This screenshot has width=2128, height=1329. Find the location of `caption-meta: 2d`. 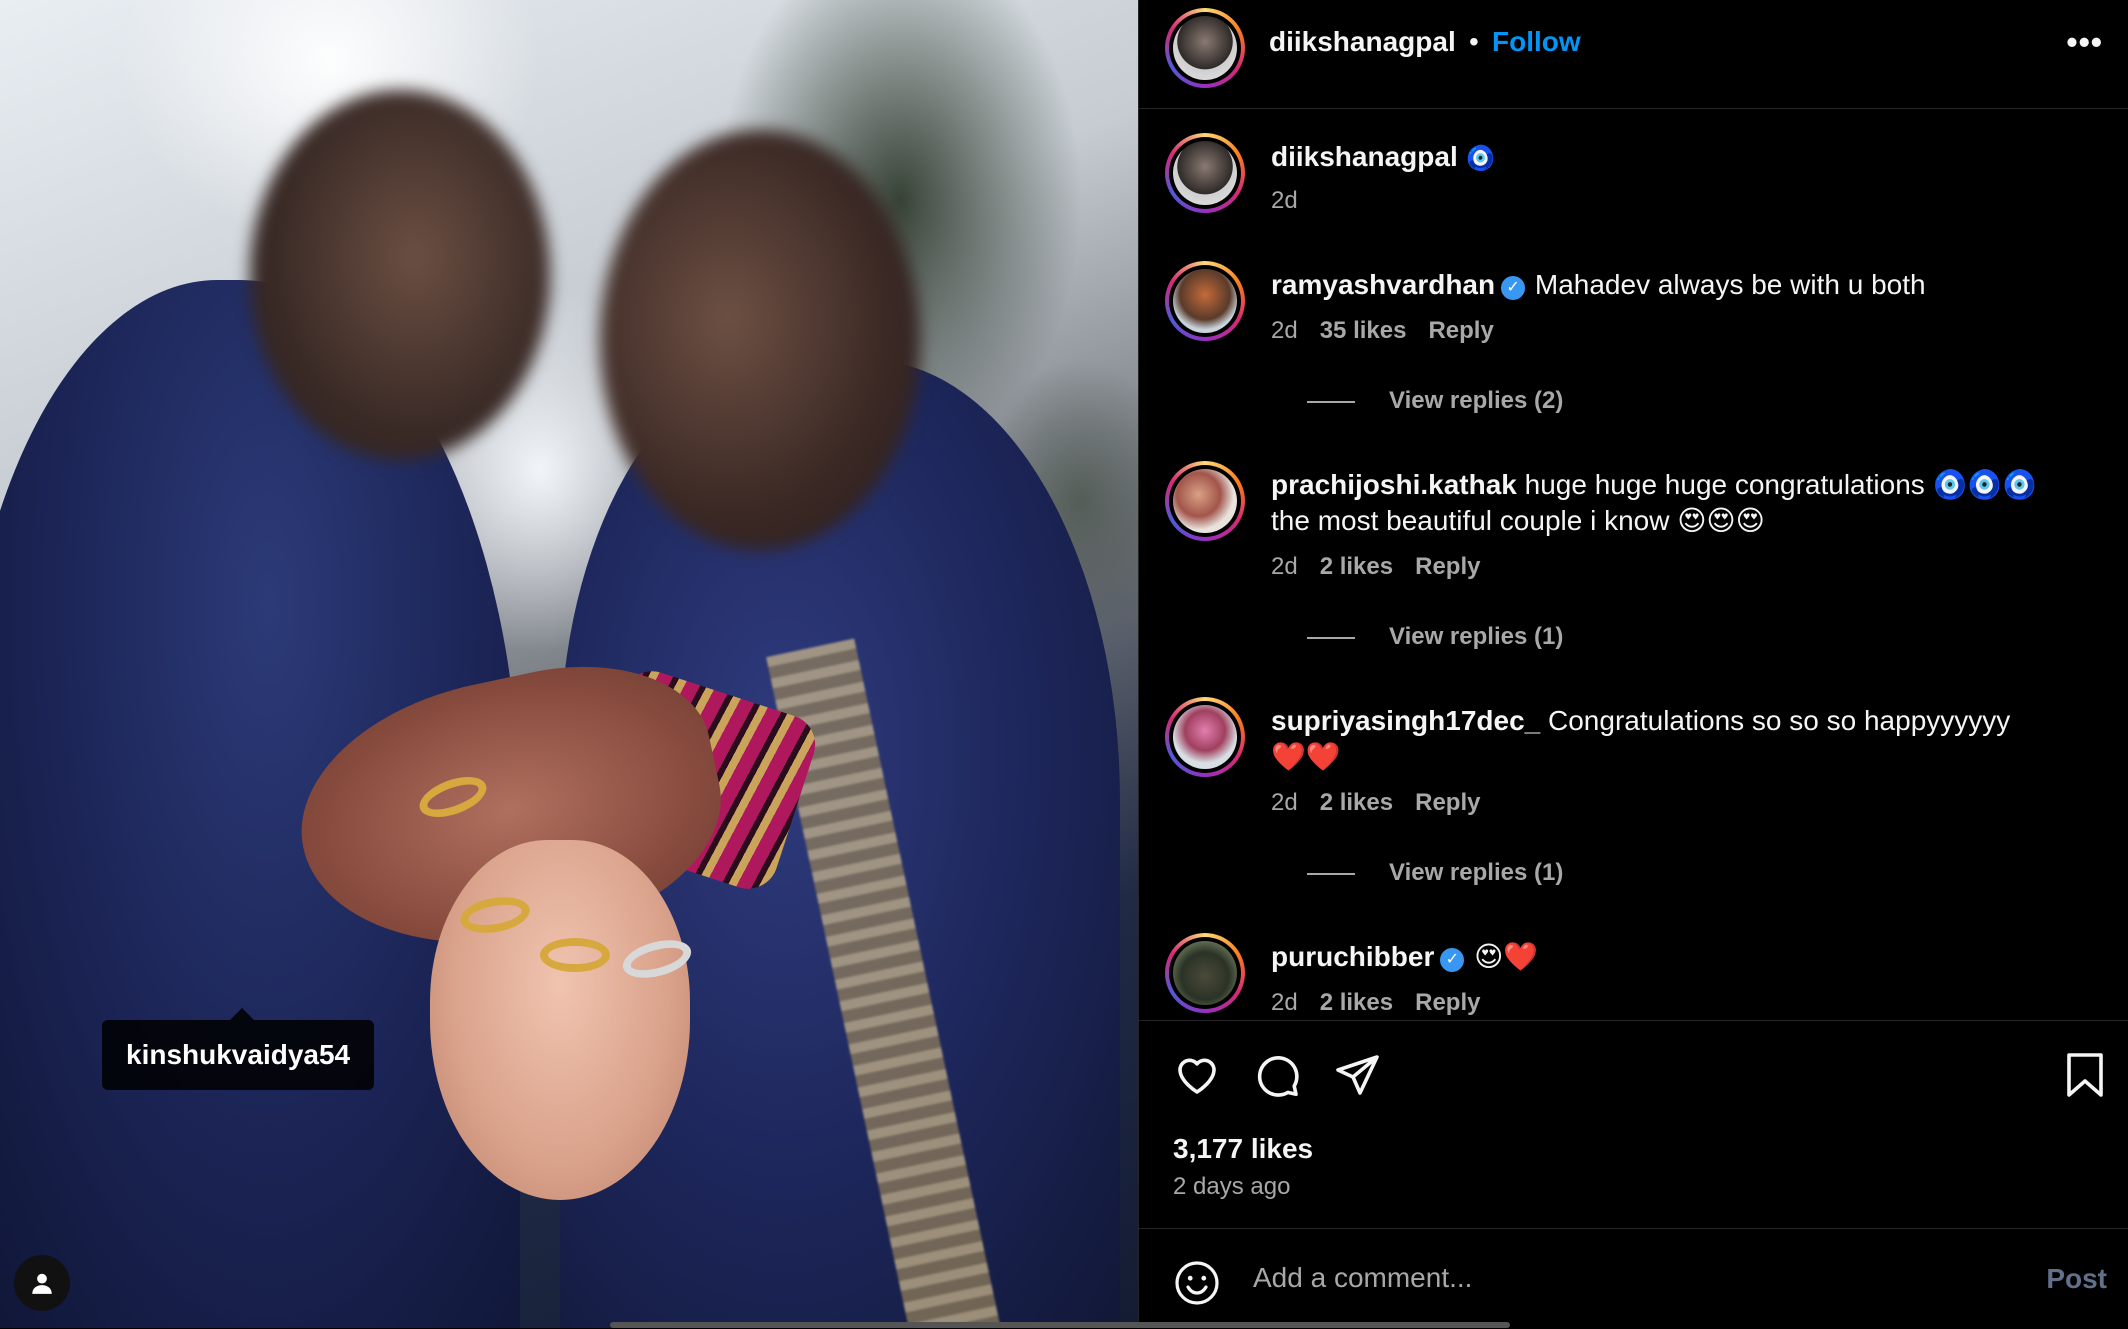

caption-meta: 2d is located at coordinates (1295, 201).